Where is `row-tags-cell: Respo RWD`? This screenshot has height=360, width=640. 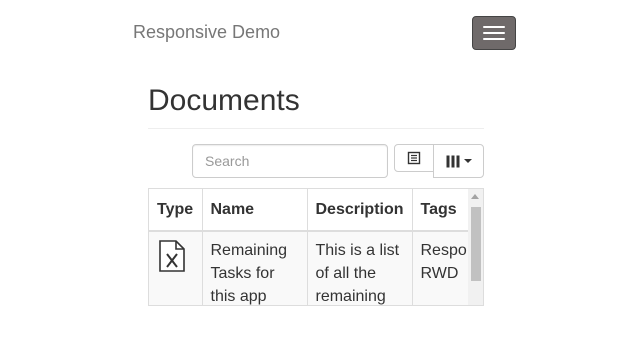
row-tags-cell: Respo RWD is located at coordinates (440, 268).